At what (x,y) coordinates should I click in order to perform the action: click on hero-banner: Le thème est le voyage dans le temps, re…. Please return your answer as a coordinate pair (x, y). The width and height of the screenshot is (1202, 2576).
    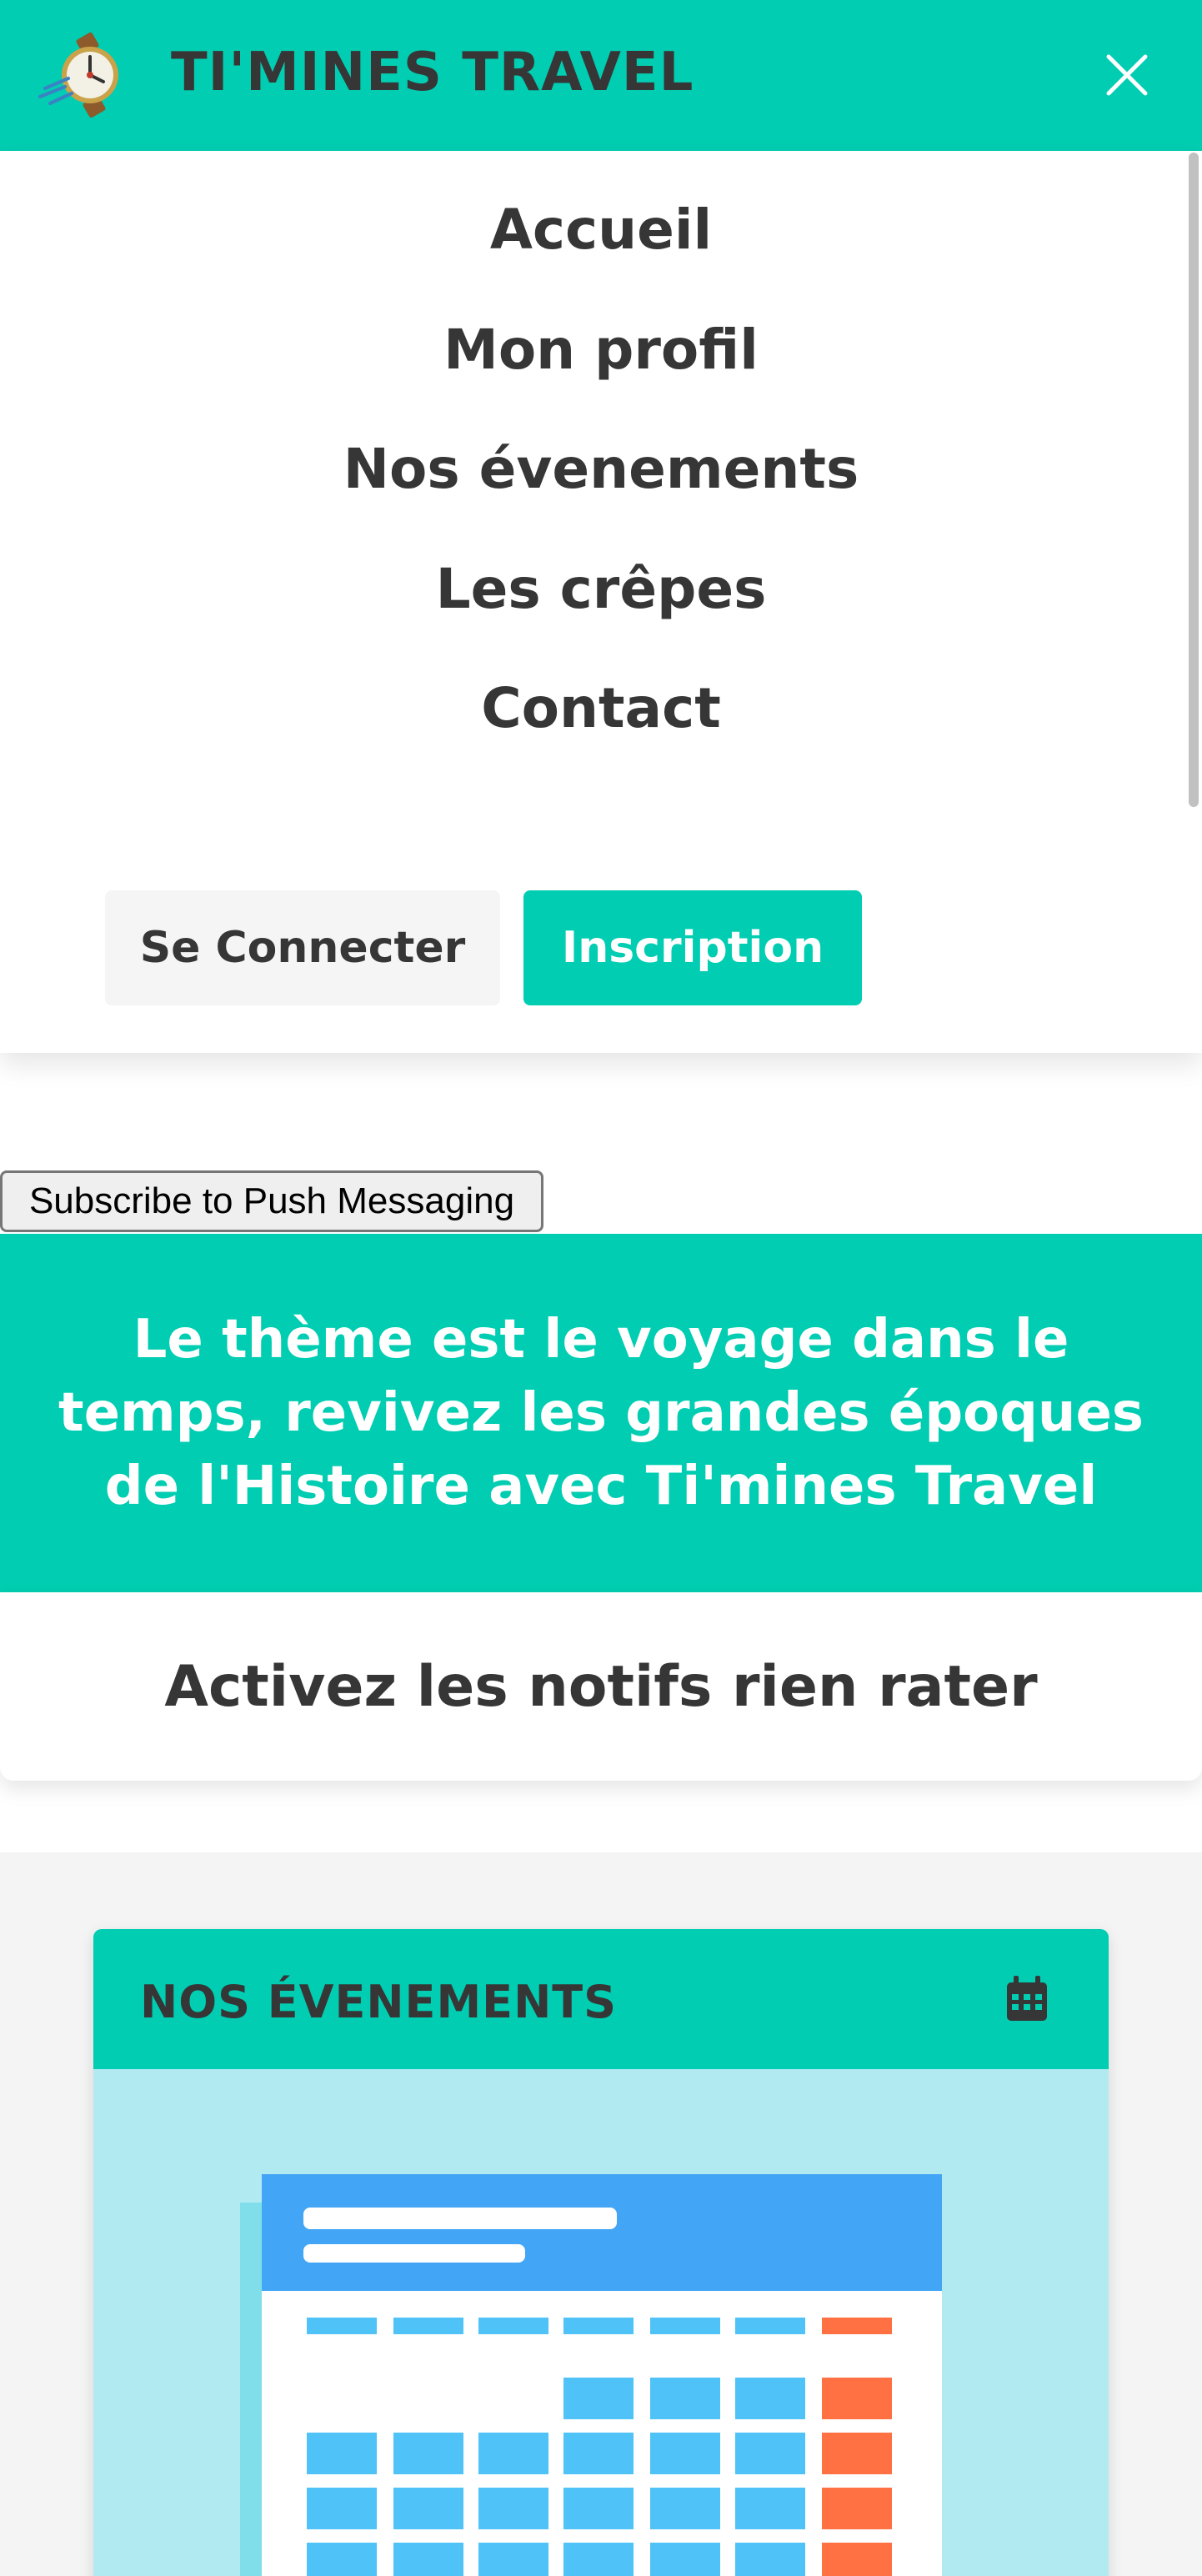
    Looking at the image, I should click on (601, 1413).